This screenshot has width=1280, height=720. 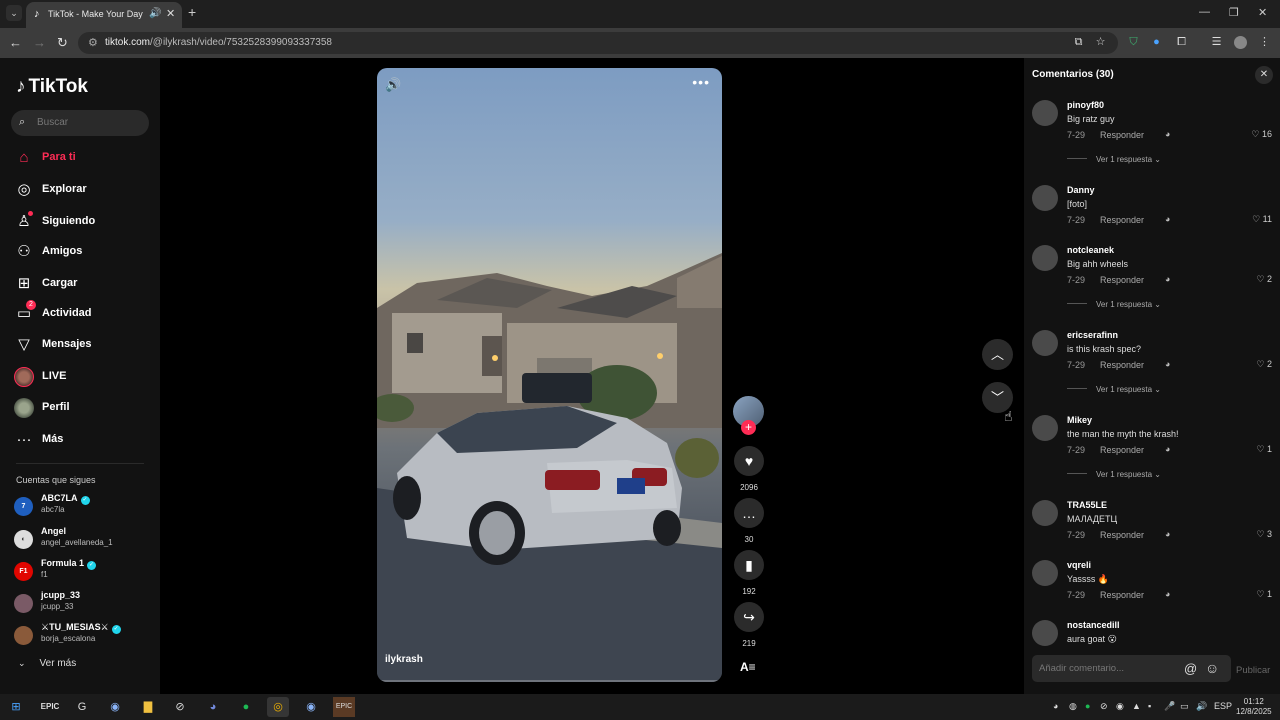 What do you see at coordinates (1079, 420) in the screenshot?
I see `comment-username: Mikey` at bounding box center [1079, 420].